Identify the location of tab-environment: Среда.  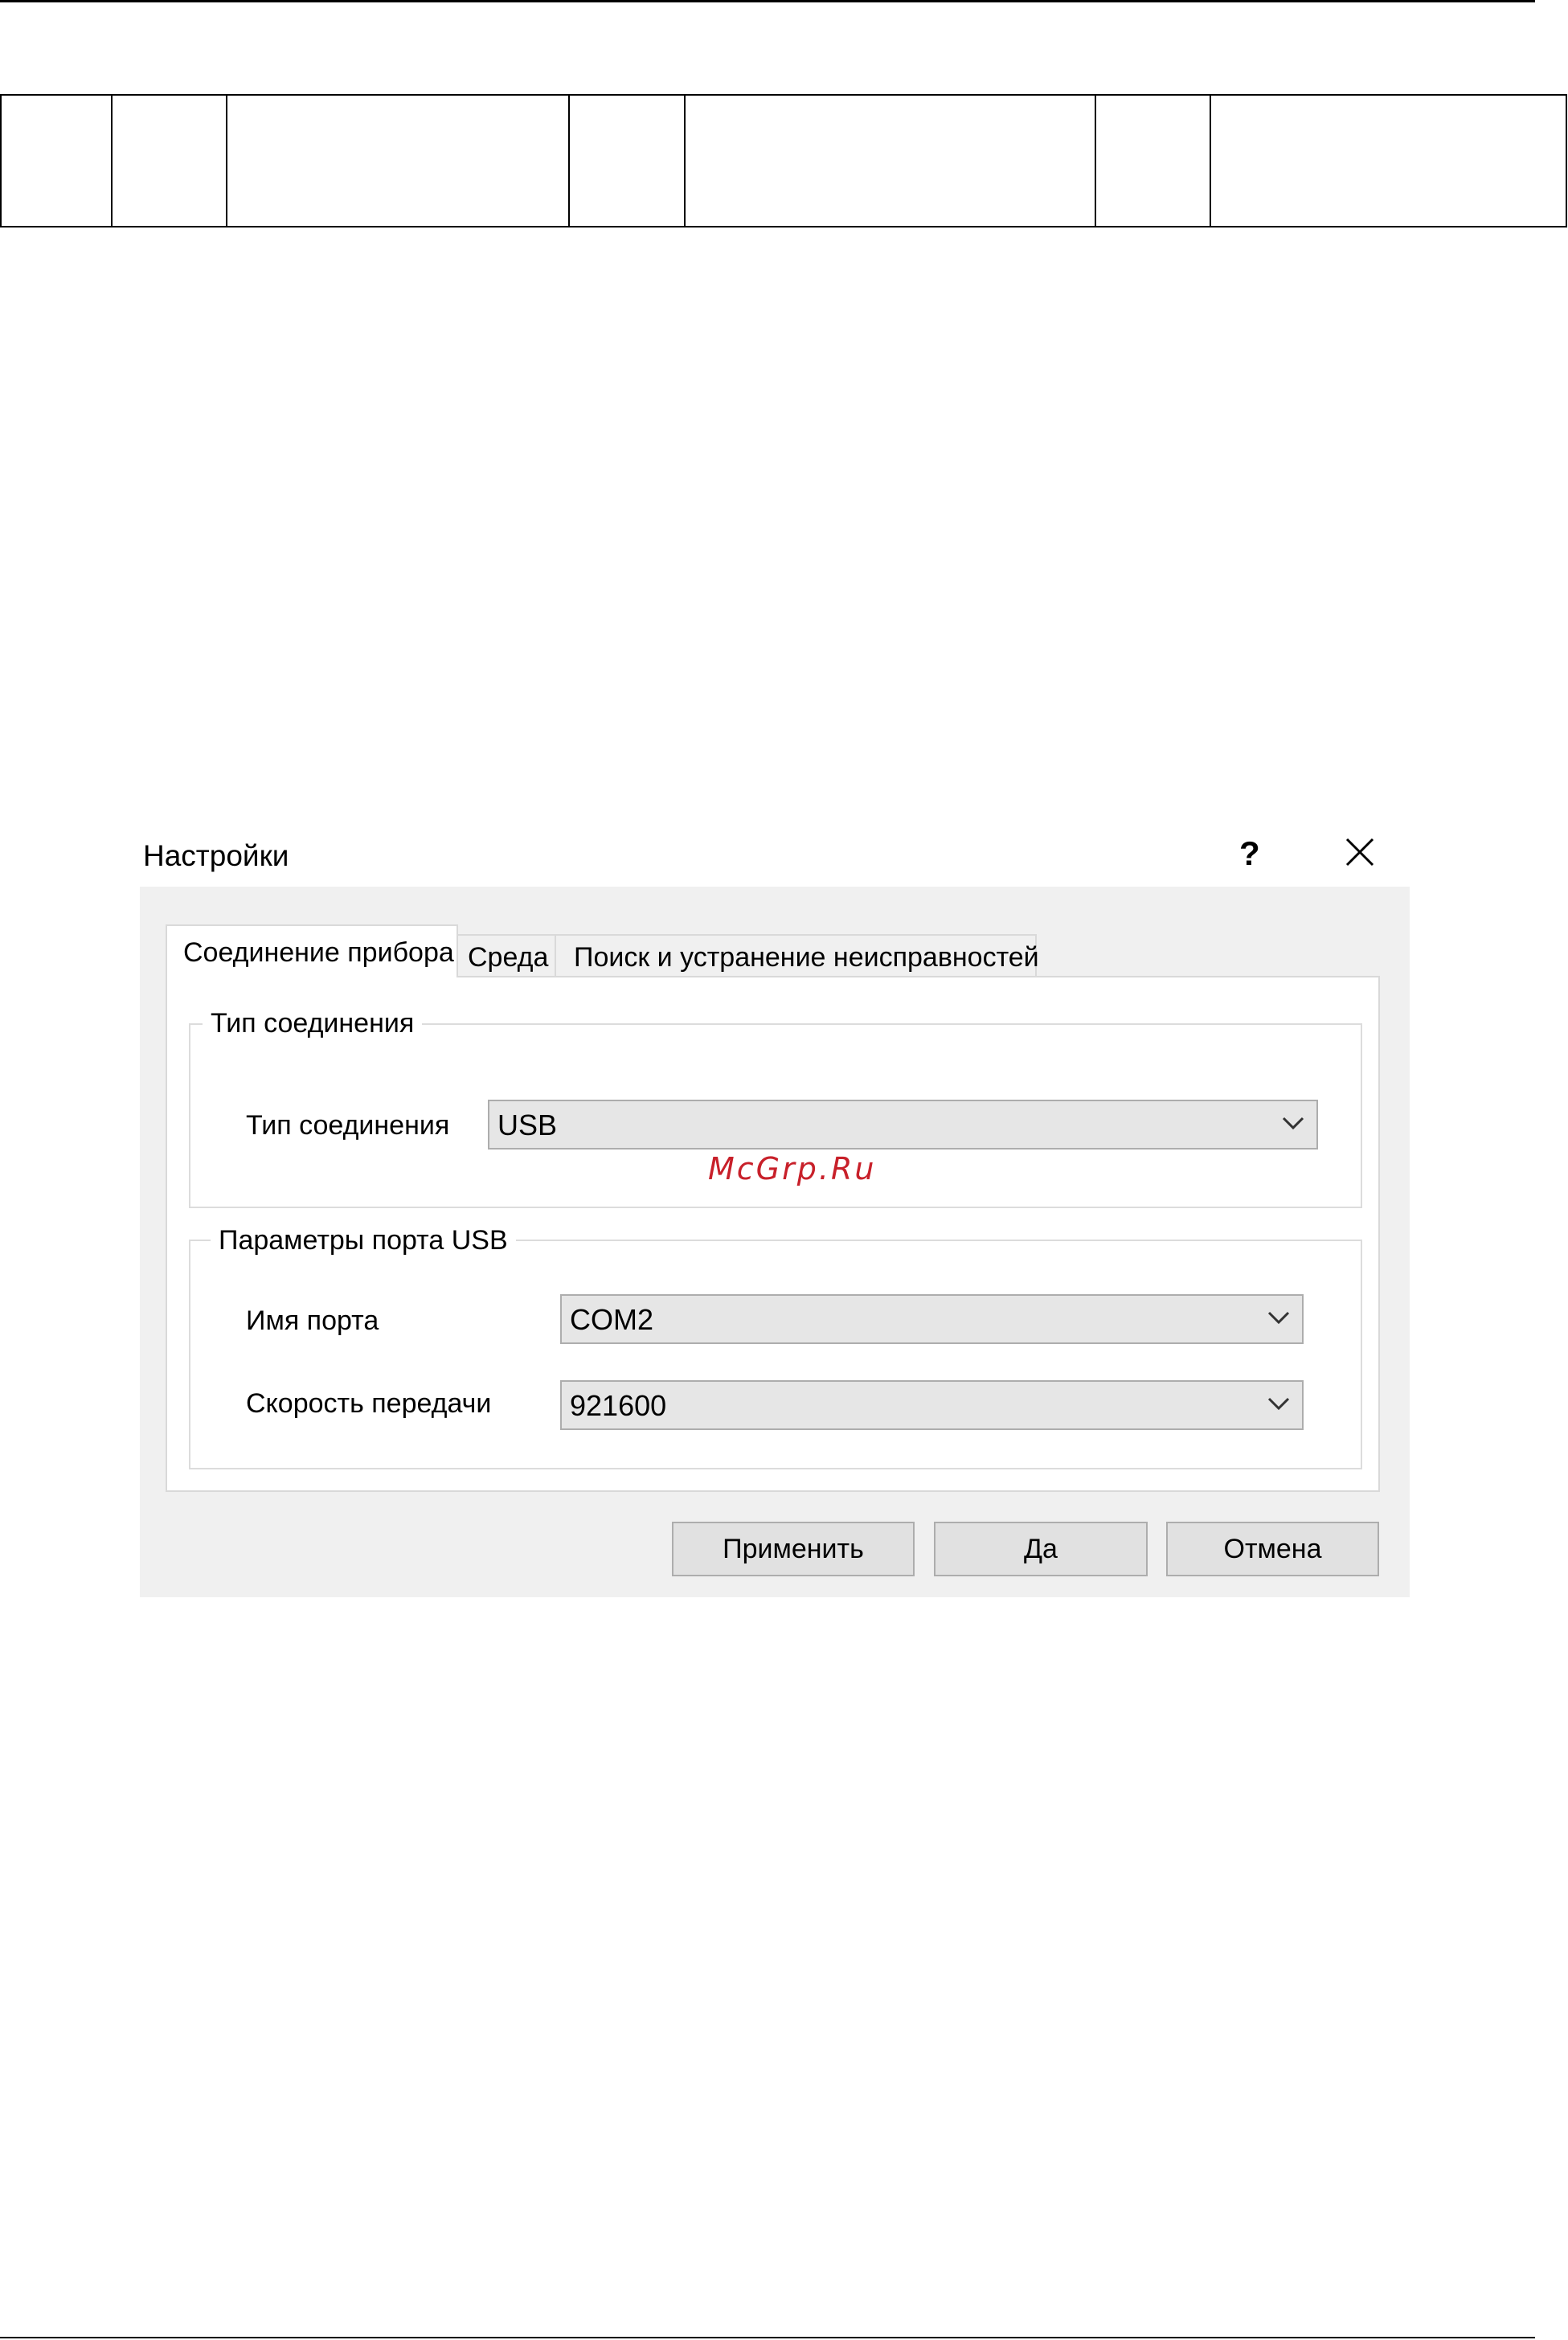
(506, 955).